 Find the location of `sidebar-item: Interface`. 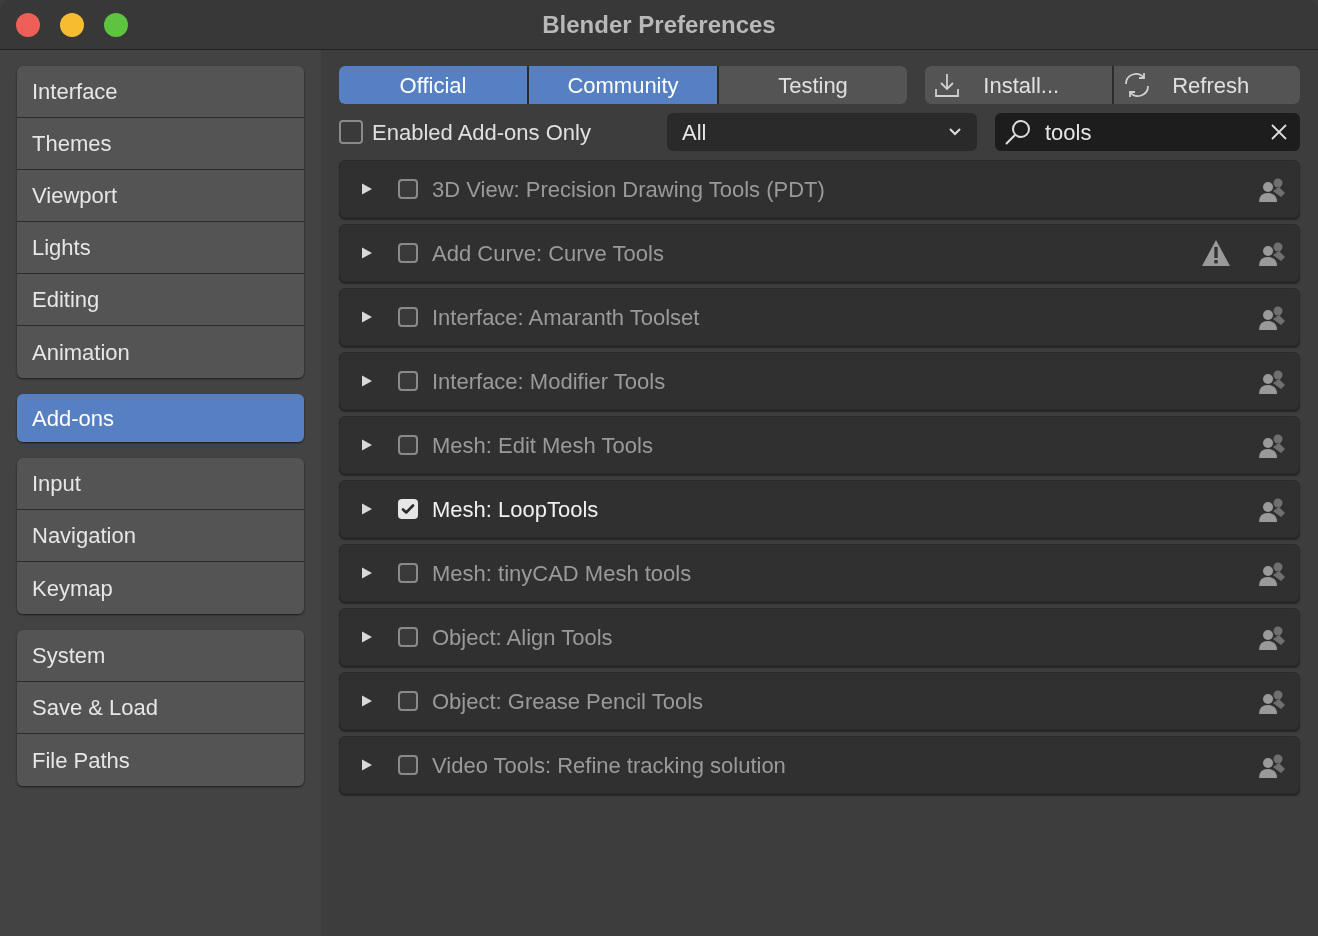

sidebar-item: Interface is located at coordinates (160, 92).